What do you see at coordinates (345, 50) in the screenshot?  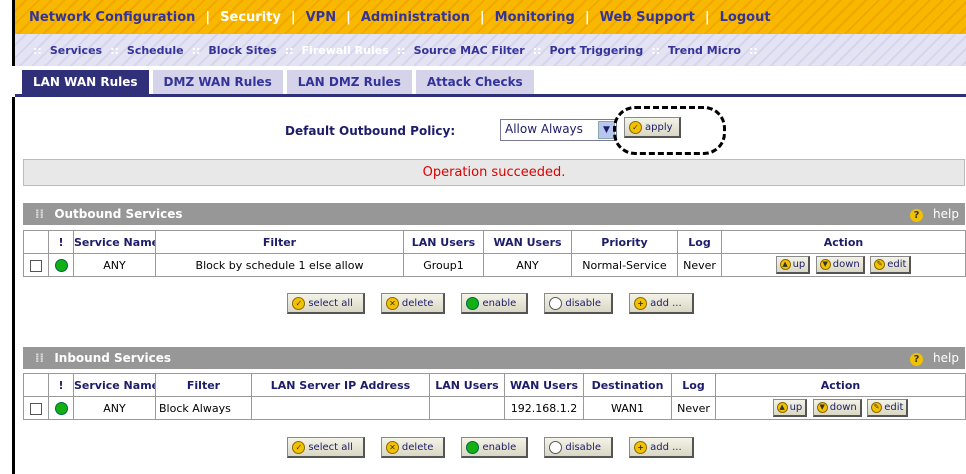 I see `subnav-firewall-rules: Firewall Rules` at bounding box center [345, 50].